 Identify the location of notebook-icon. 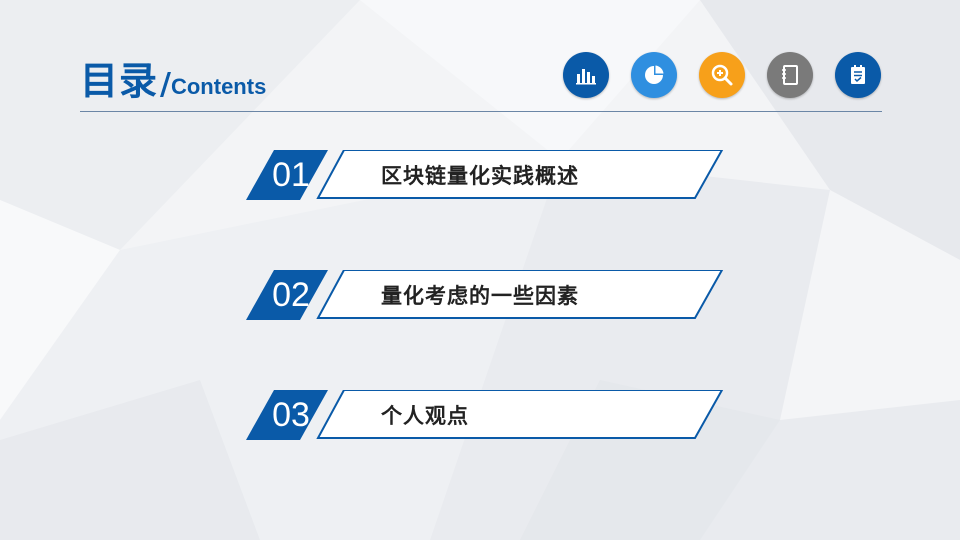
(790, 75).